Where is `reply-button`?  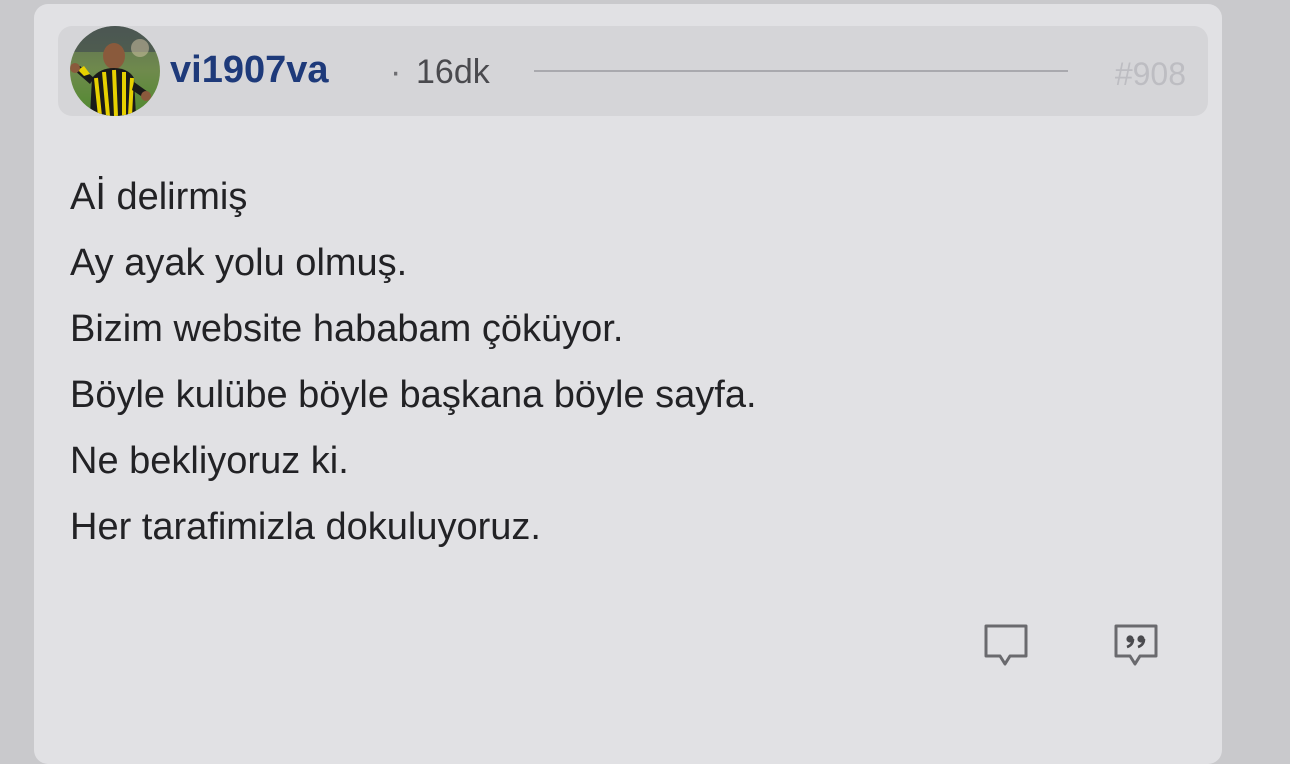 reply-button is located at coordinates (1006, 644).